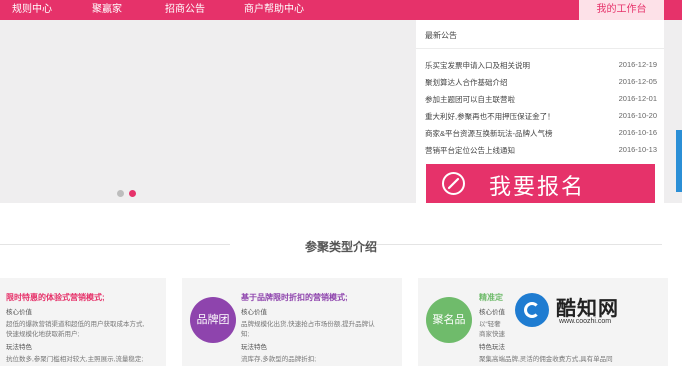  What do you see at coordinates (32, 10) in the screenshot?
I see `nav-item-rules: 规则中心` at bounding box center [32, 10].